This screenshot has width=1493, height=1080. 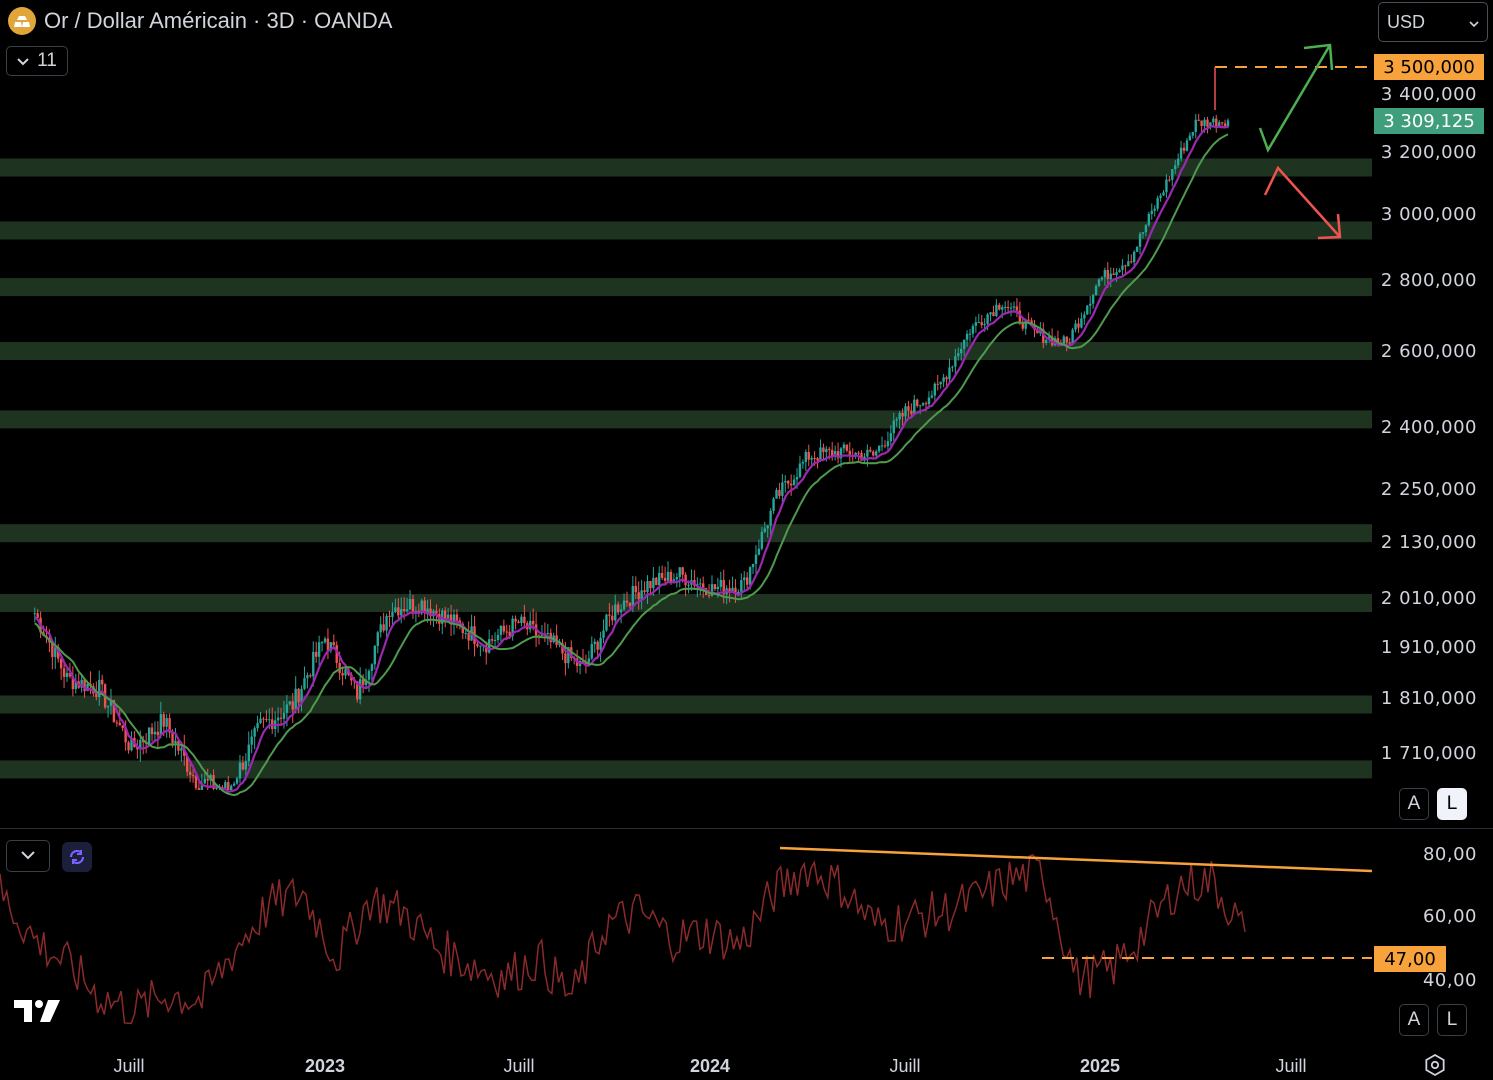 I want to click on log-scale-button: L, so click(x=1452, y=804).